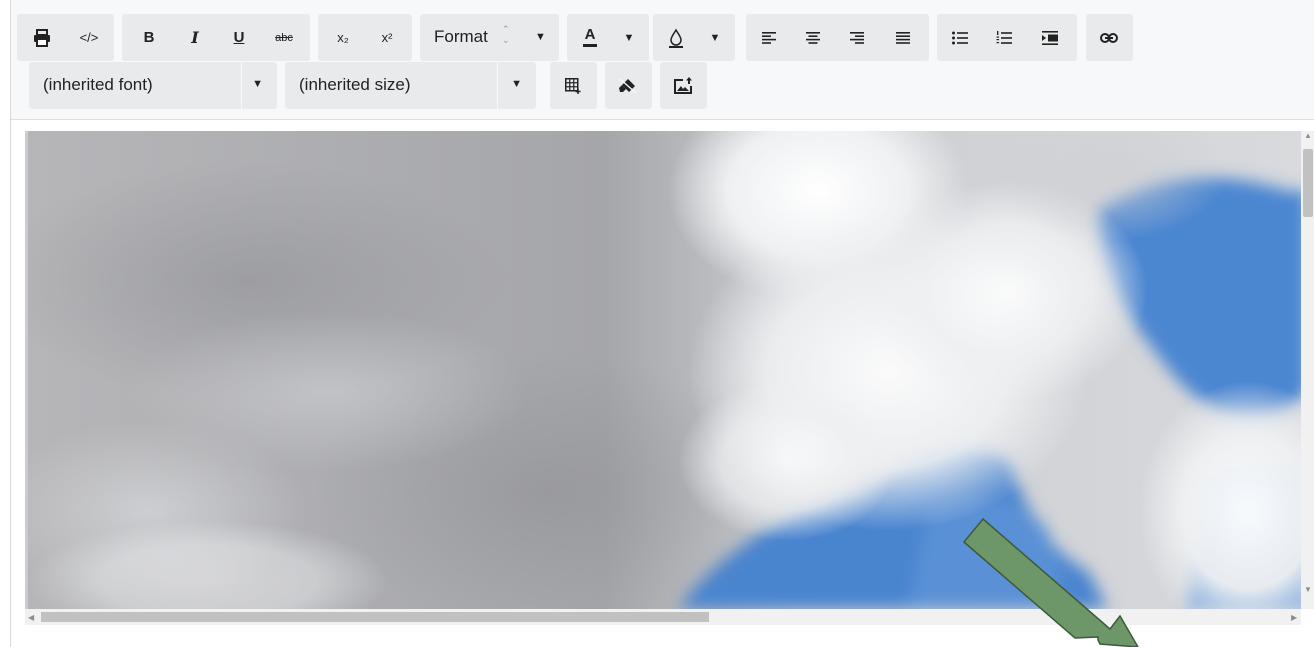  I want to click on font-color-group: A ▼, so click(608, 37).